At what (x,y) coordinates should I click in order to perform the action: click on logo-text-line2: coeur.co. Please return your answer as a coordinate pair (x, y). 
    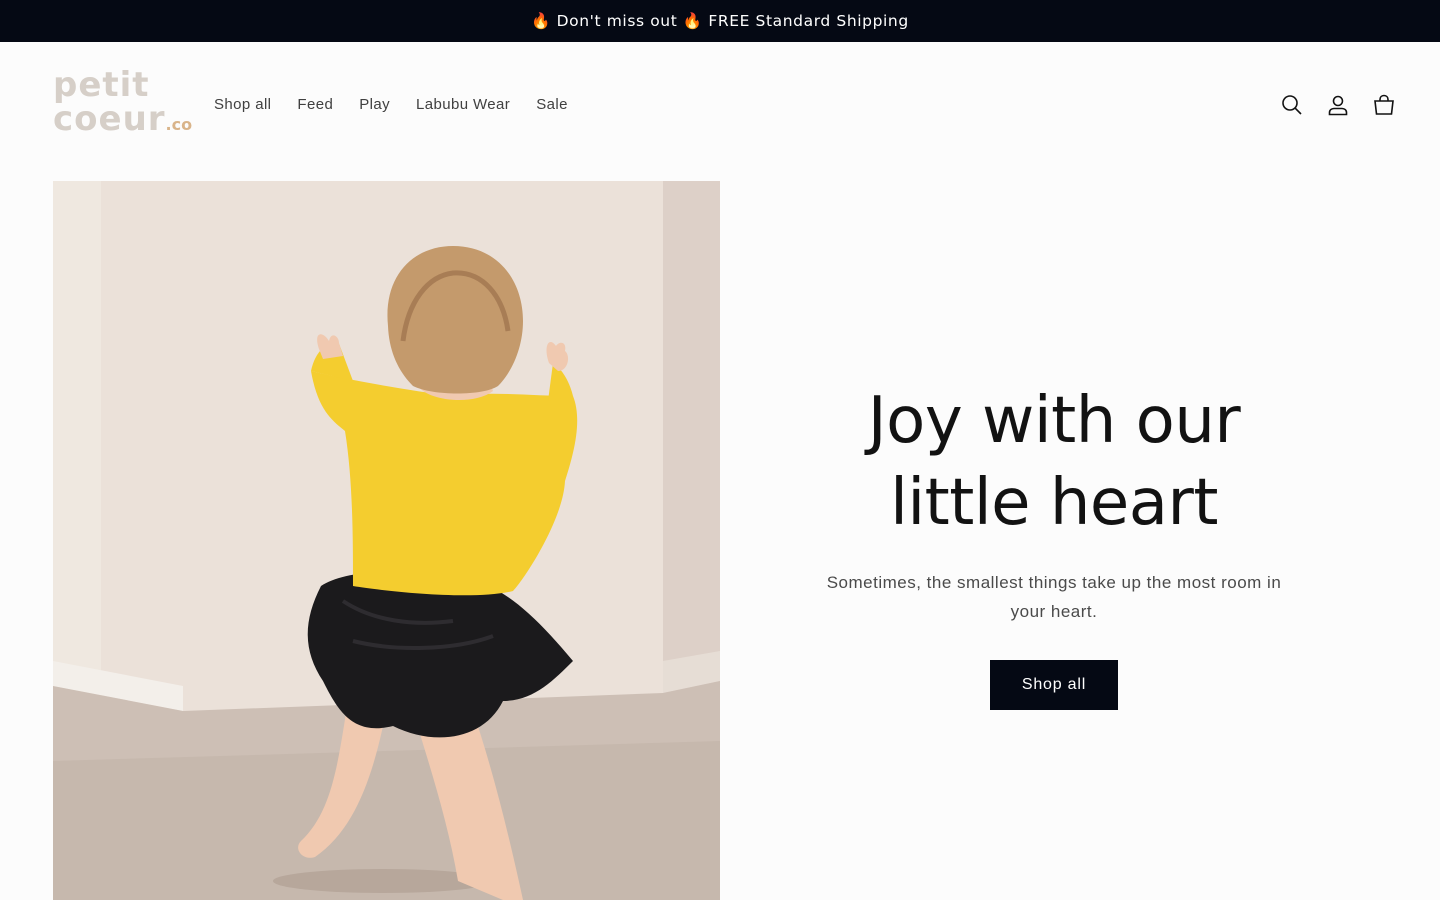
    Looking at the image, I should click on (123, 119).